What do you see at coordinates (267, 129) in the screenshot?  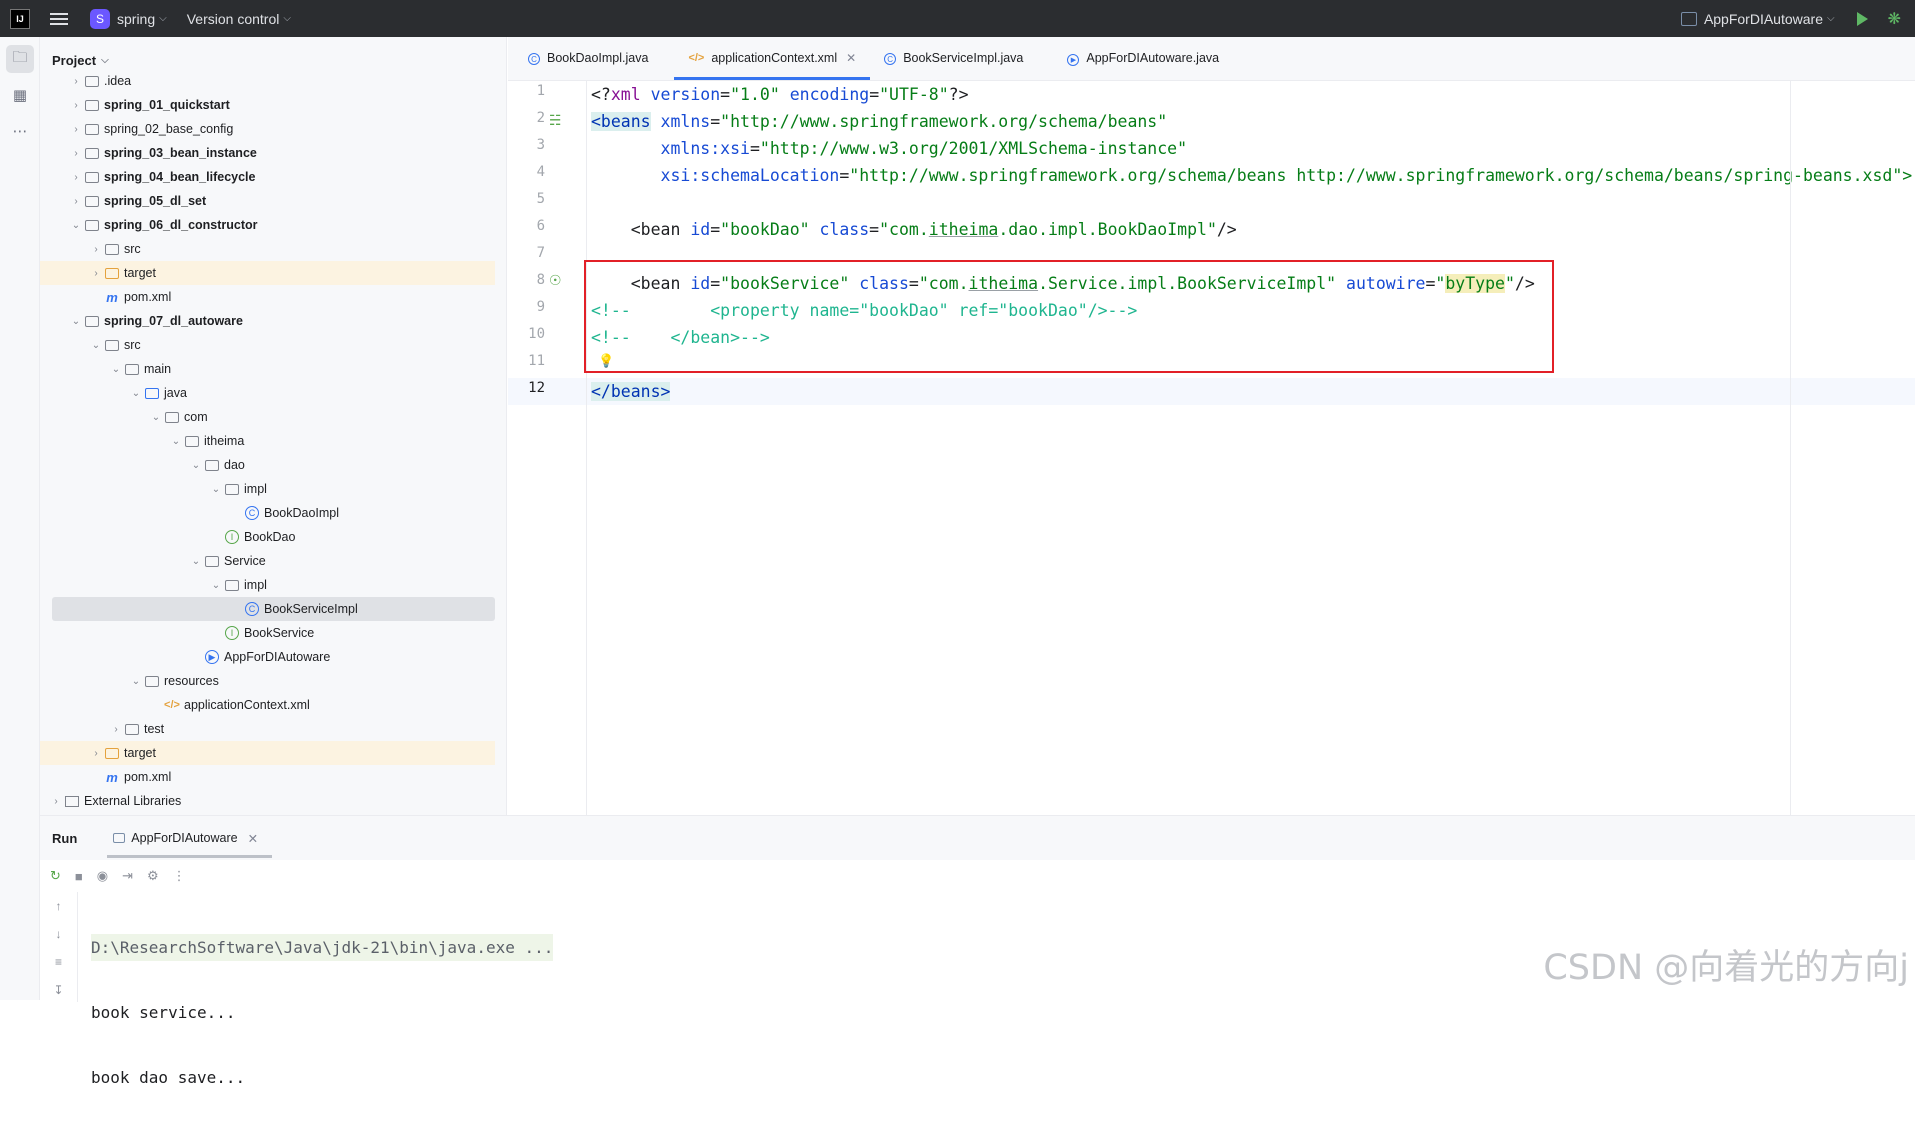 I see `tree-item-spring02: ›spring_02_base_config` at bounding box center [267, 129].